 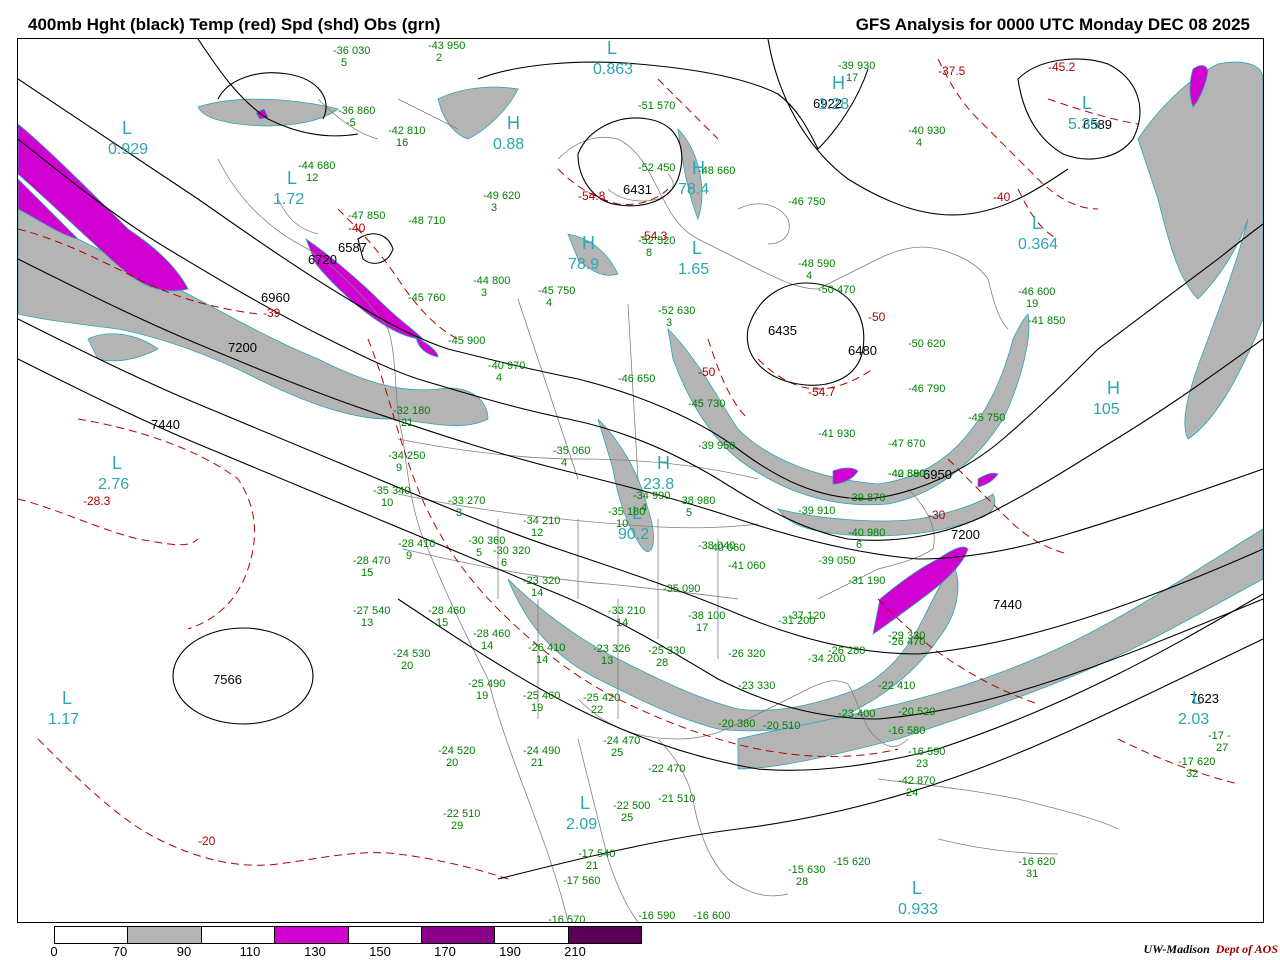 What do you see at coordinates (1192, 774) in the screenshot?
I see `obs-dewpoint: 32` at bounding box center [1192, 774].